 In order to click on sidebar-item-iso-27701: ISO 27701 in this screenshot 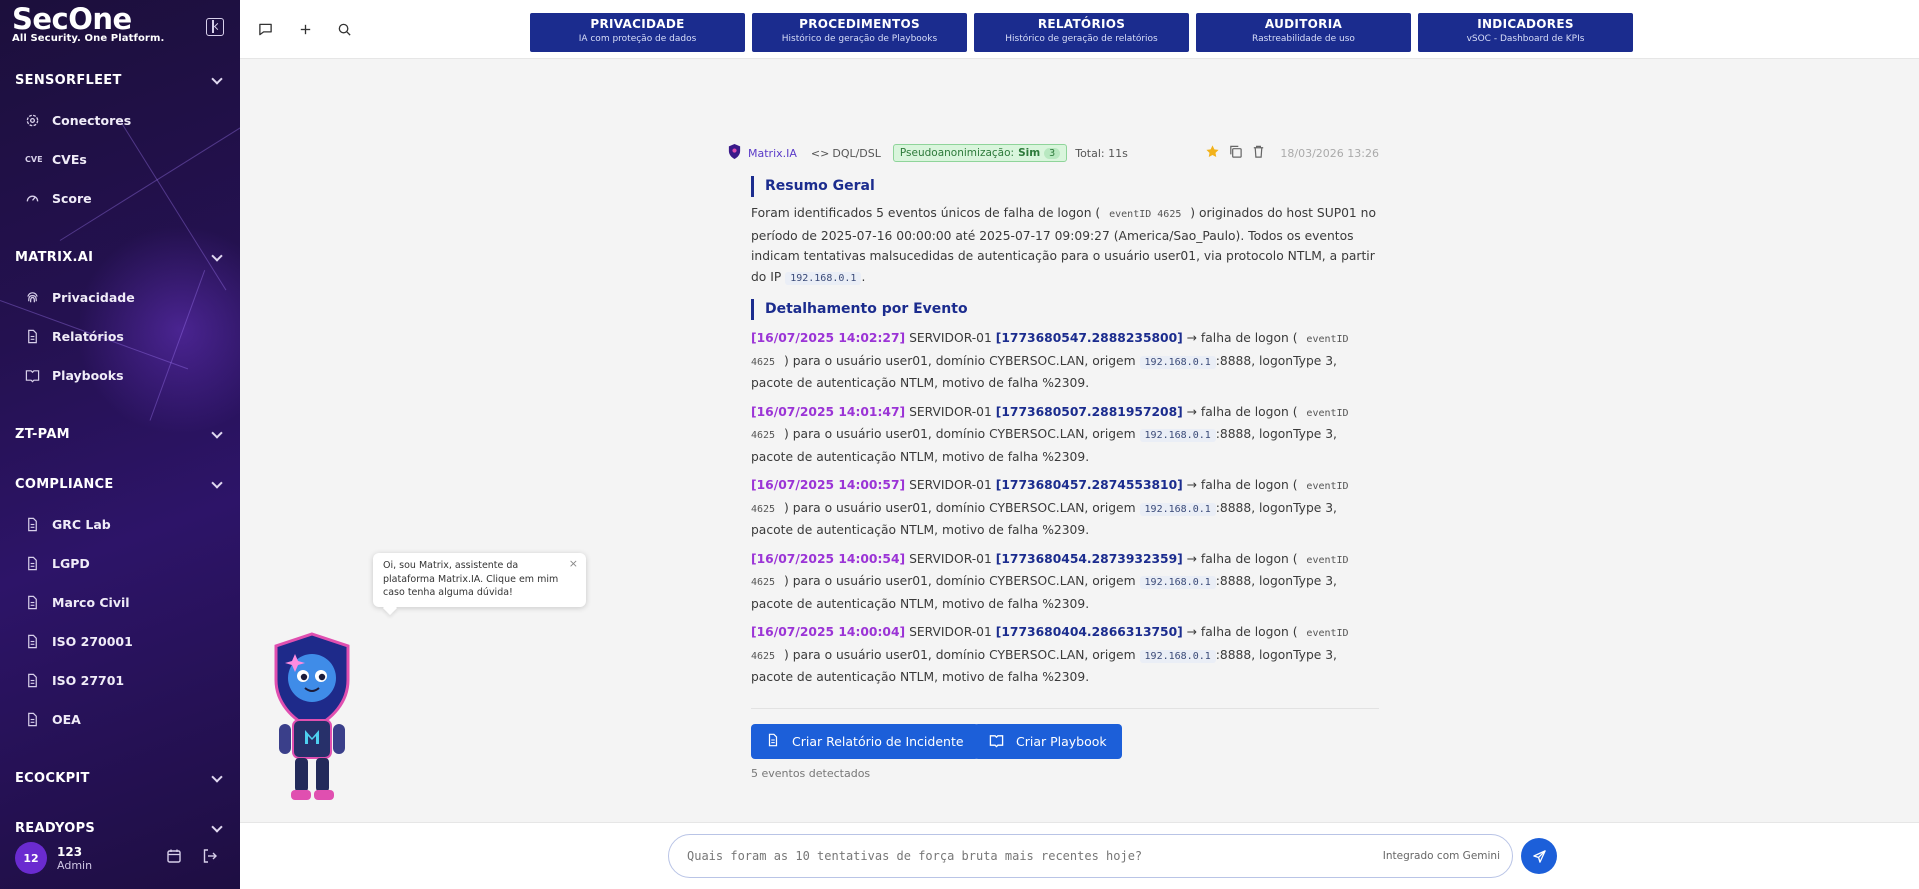, I will do `click(74, 680)`.